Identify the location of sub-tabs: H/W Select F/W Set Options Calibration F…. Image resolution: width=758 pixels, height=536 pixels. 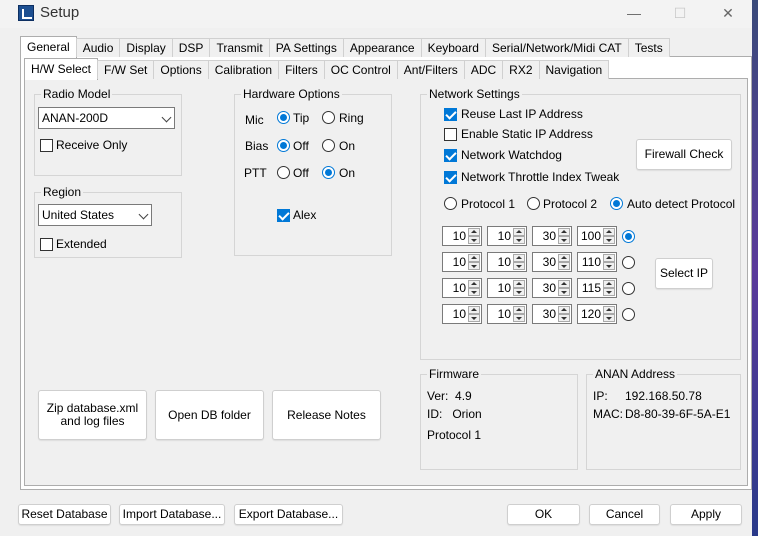
(317, 69).